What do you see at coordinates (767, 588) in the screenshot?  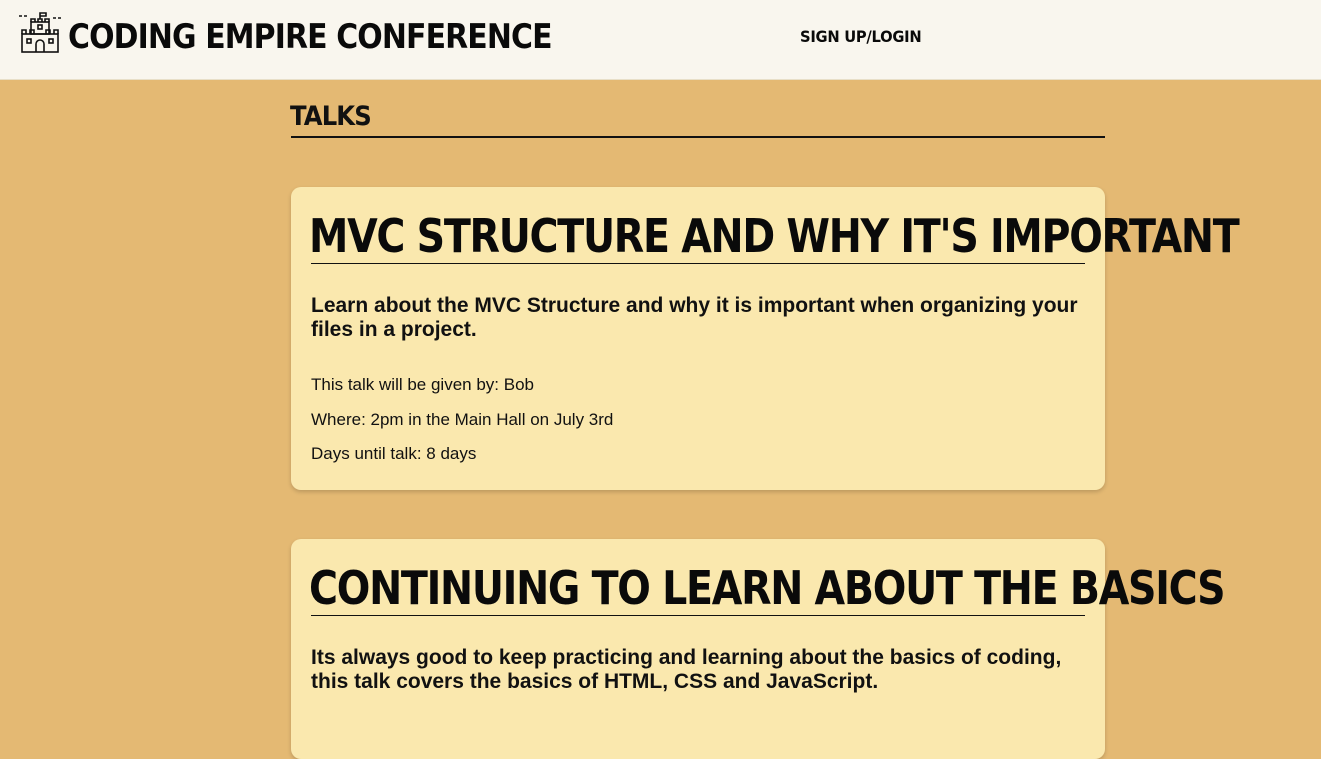 I see `talk-title: CONTINUING TO LEARN ABOUT THE BASICS` at bounding box center [767, 588].